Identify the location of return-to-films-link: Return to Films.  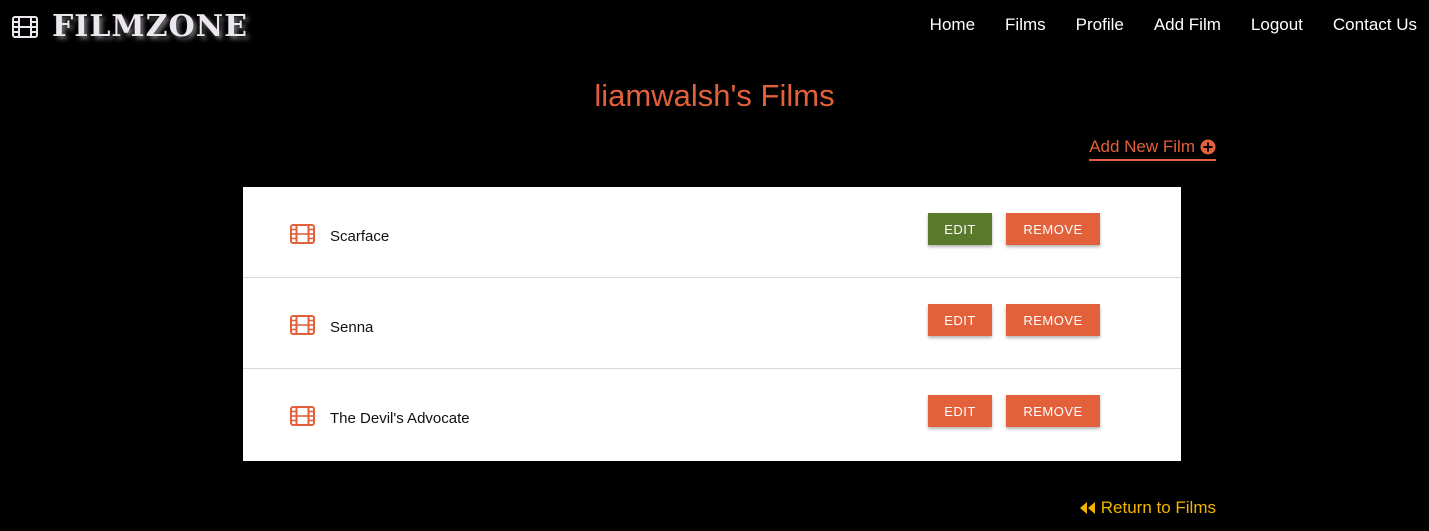
(1147, 508).